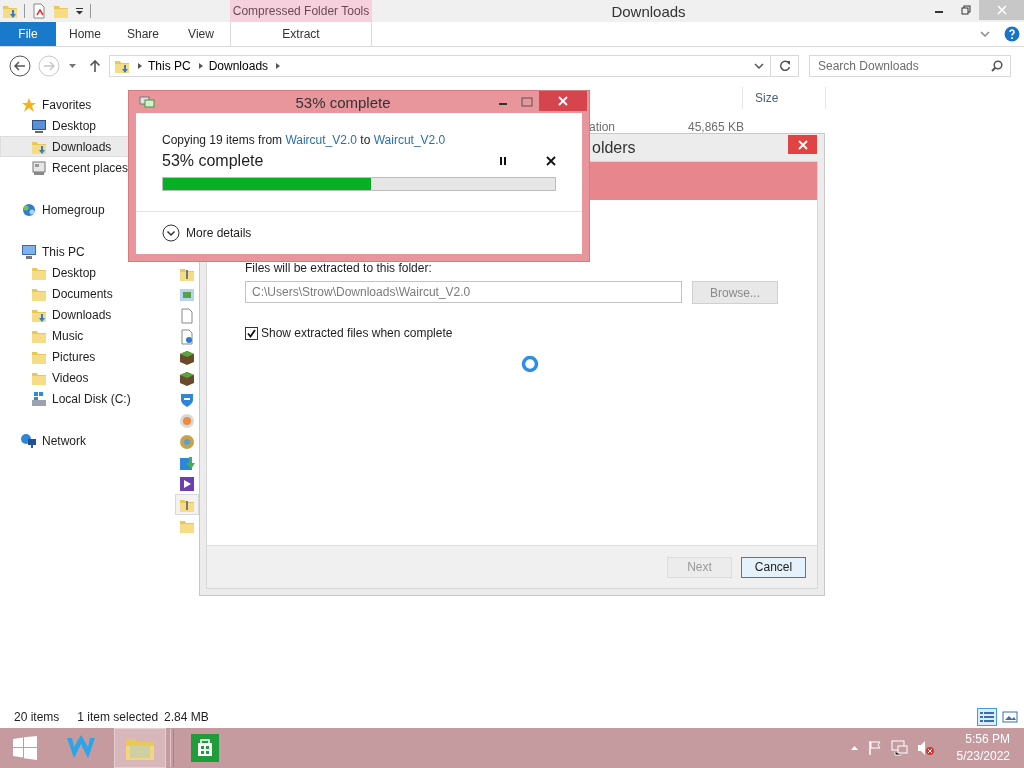 The width and height of the screenshot is (1024, 768). I want to click on document-icon, so click(187, 315).